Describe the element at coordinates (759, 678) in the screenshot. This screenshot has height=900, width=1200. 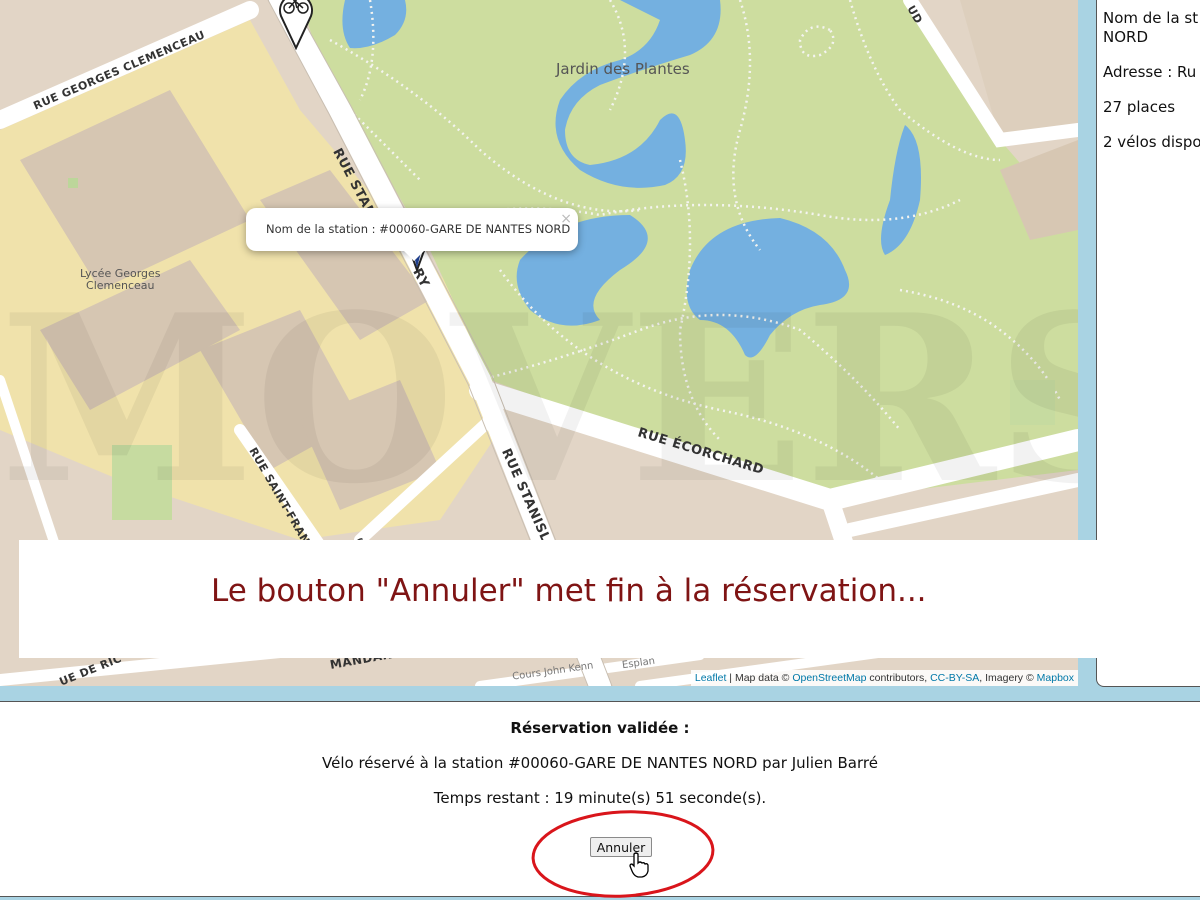
I see `attribution-sep: | Map data ©` at that location.